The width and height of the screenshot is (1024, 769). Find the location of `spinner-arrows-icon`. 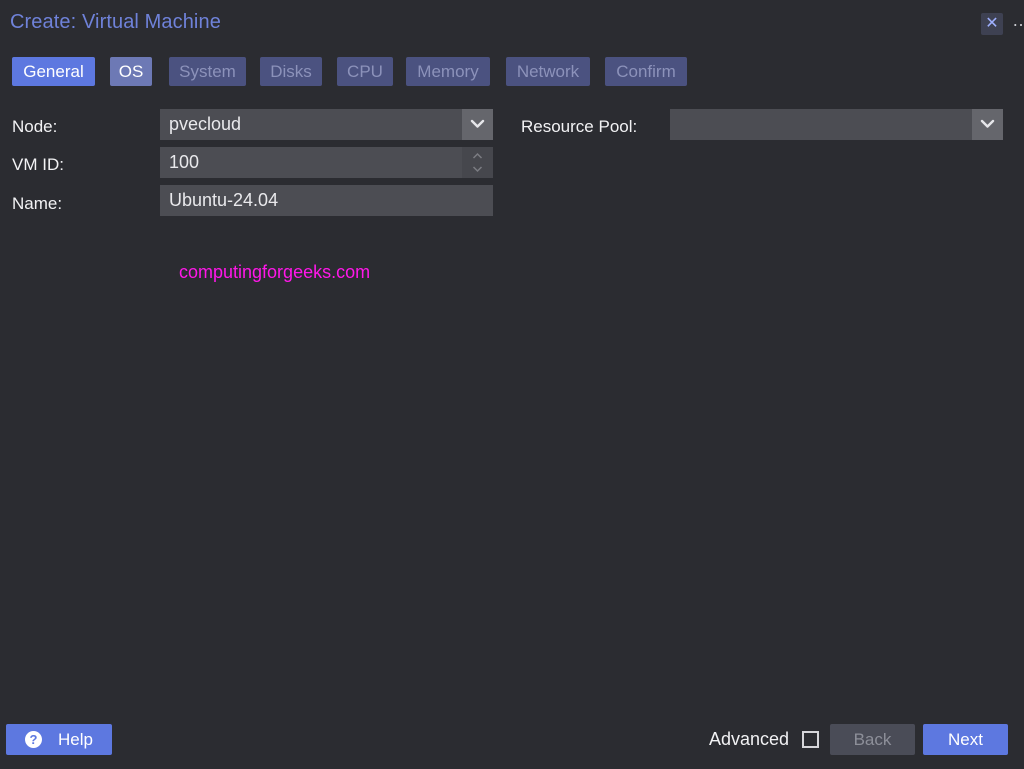

spinner-arrows-icon is located at coordinates (477, 162).